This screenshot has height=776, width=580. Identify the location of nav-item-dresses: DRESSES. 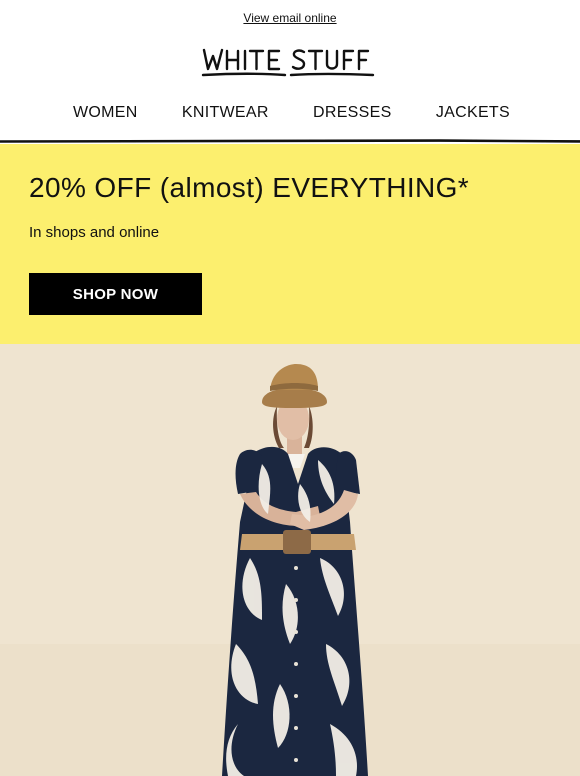
(352, 113).